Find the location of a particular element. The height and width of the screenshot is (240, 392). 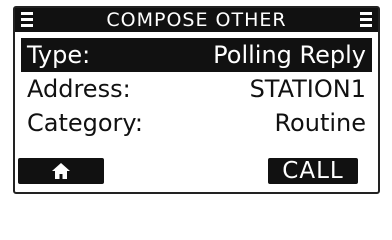

screen-title: COMPOSE OTHER is located at coordinates (196, 20).